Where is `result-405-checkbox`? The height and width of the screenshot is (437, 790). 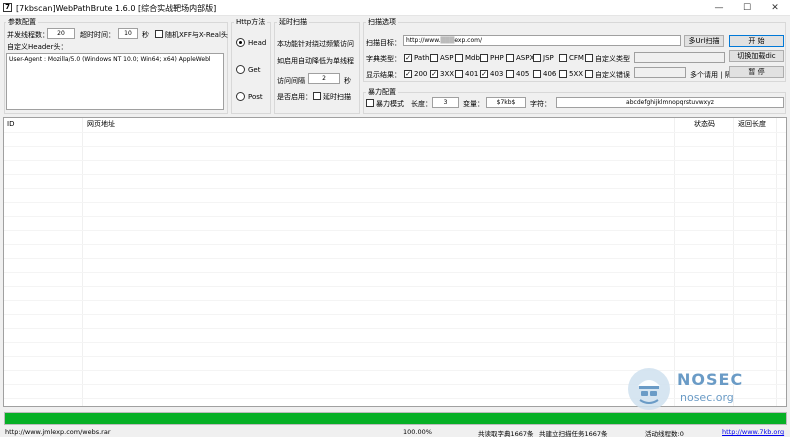
result-405-checkbox is located at coordinates (510, 74).